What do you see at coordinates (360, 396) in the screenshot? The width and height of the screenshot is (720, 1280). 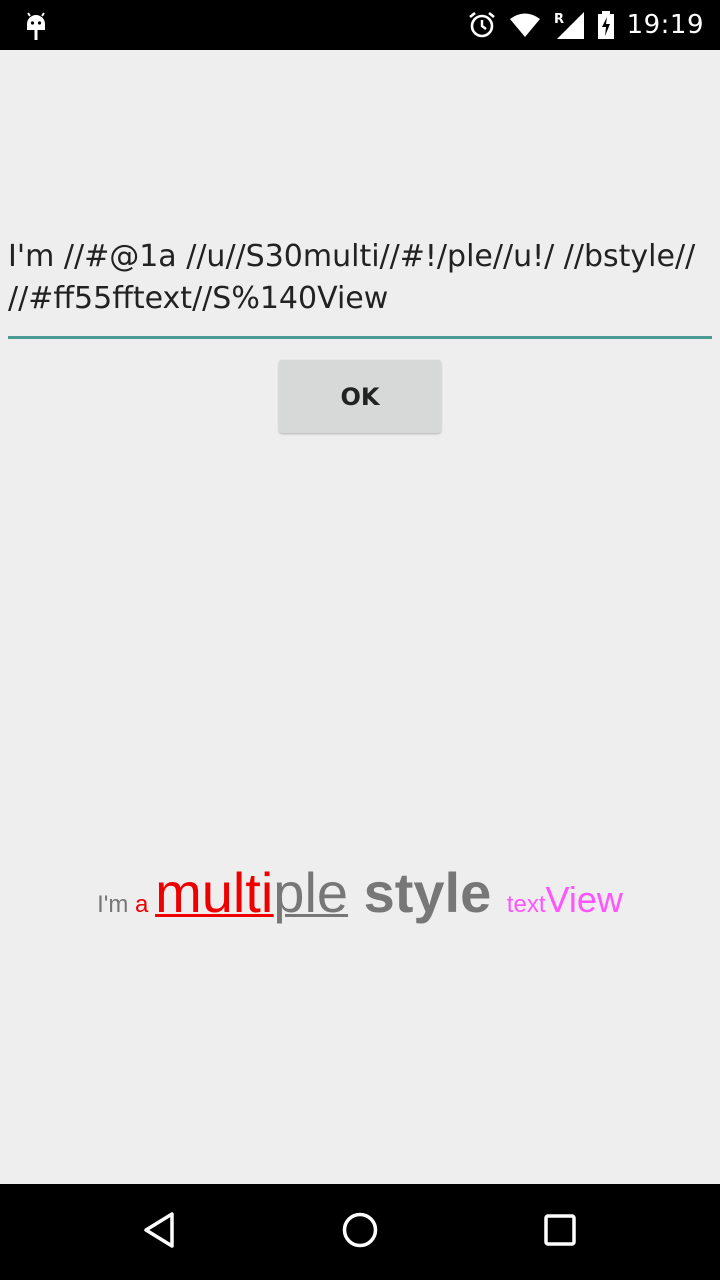 I see `ok-button: OK` at bounding box center [360, 396].